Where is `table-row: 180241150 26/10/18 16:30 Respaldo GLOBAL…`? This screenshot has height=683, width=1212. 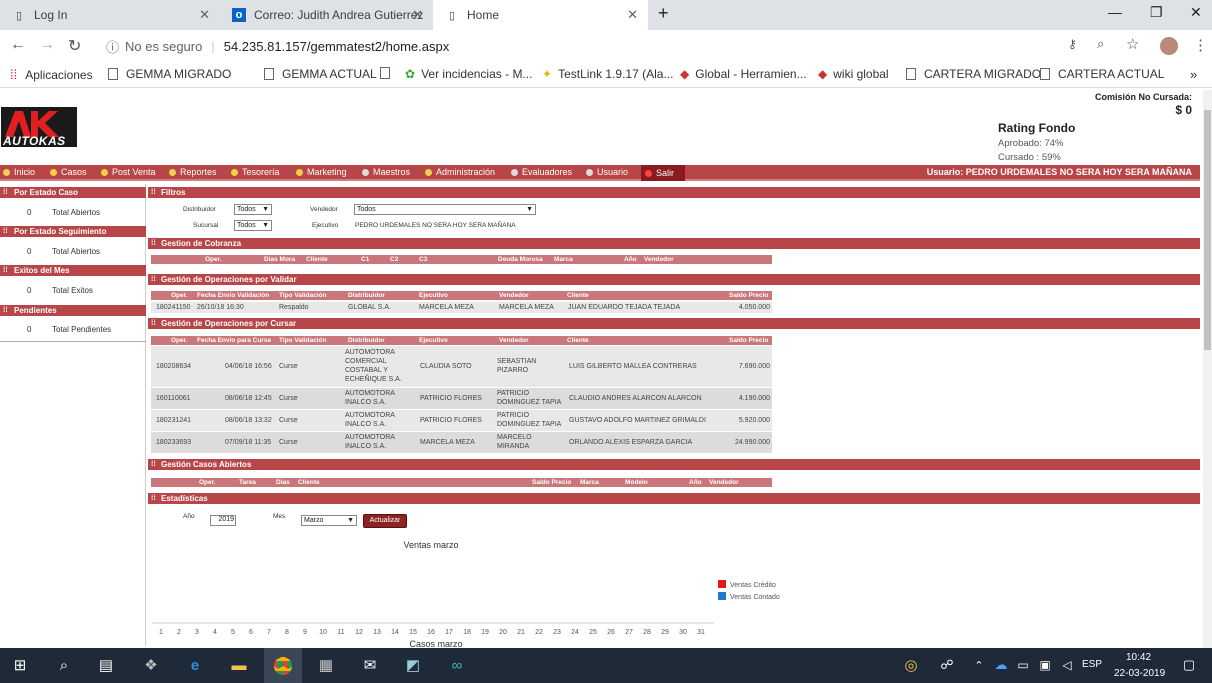 table-row: 180241150 26/10/18 16:30 Respaldo GLOBAL… is located at coordinates (461, 307).